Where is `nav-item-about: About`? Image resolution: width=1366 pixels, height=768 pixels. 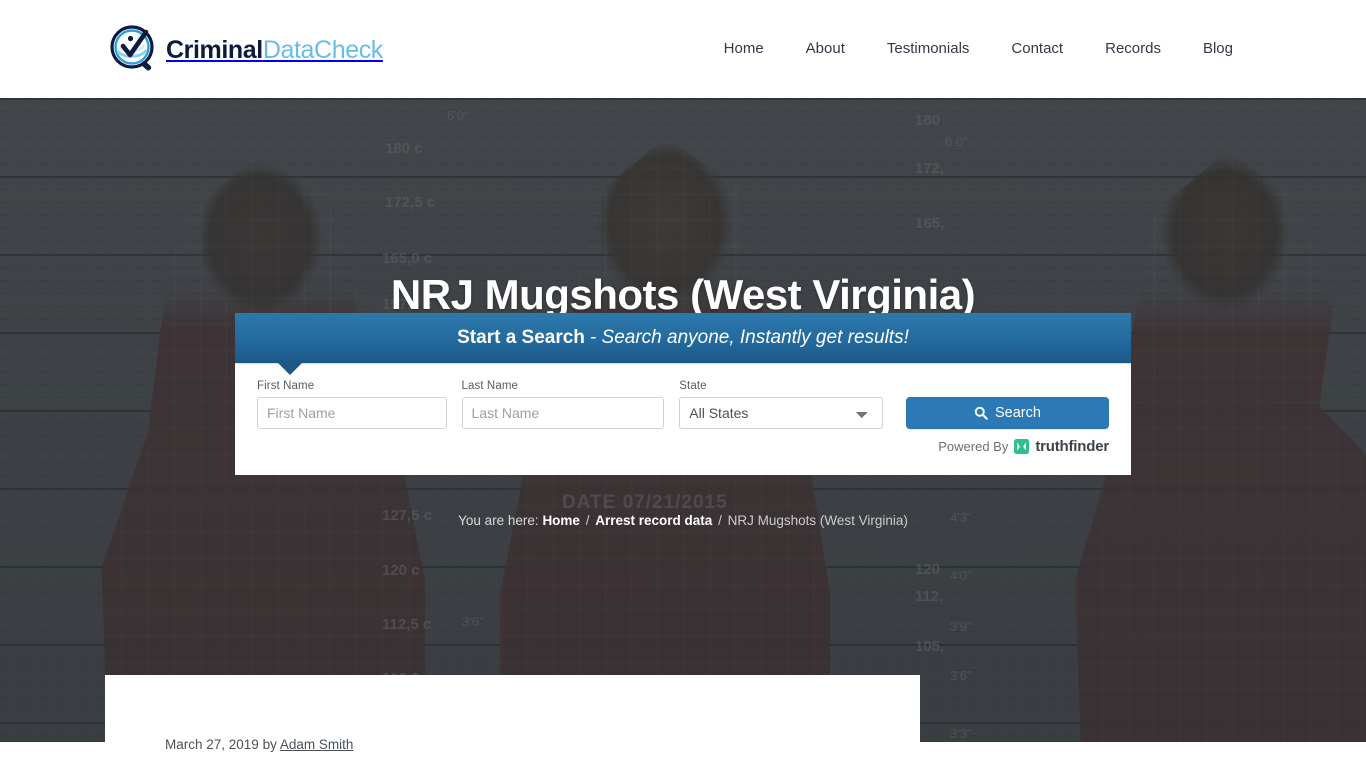
nav-item-about: About is located at coordinates (825, 49).